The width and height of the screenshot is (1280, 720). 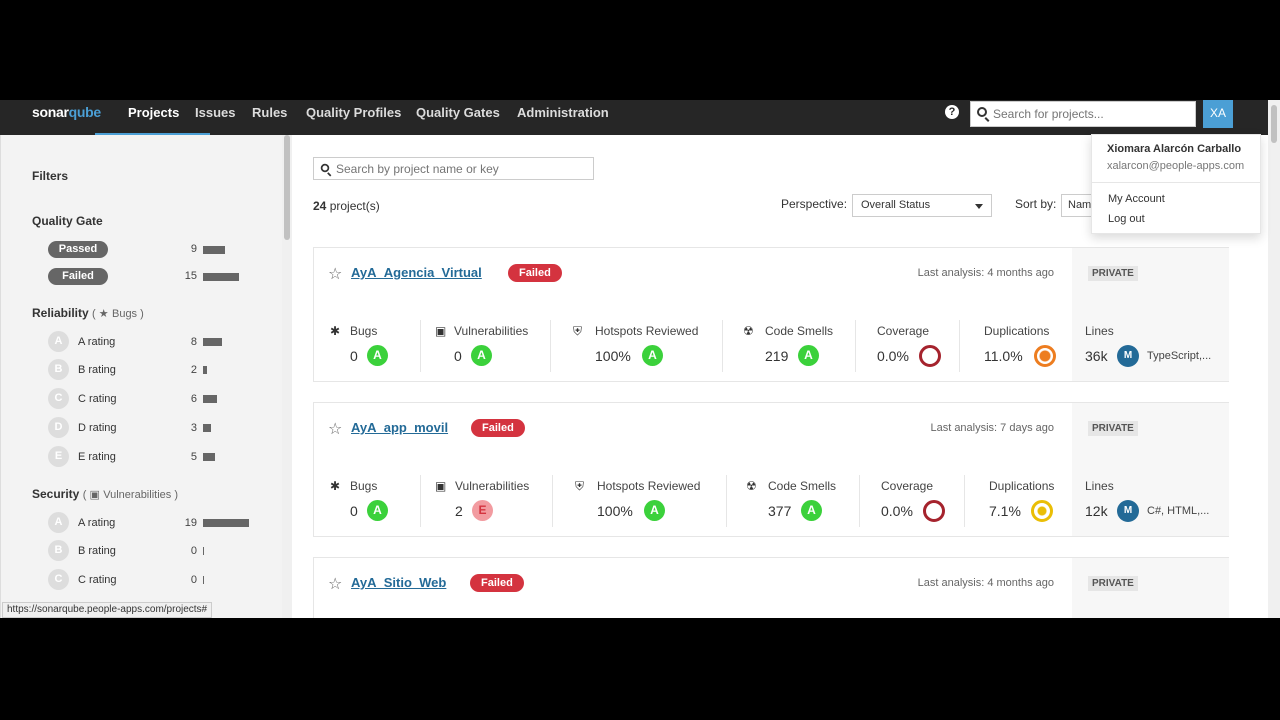 I want to click on my-account-link: My Account, so click(x=1136, y=199).